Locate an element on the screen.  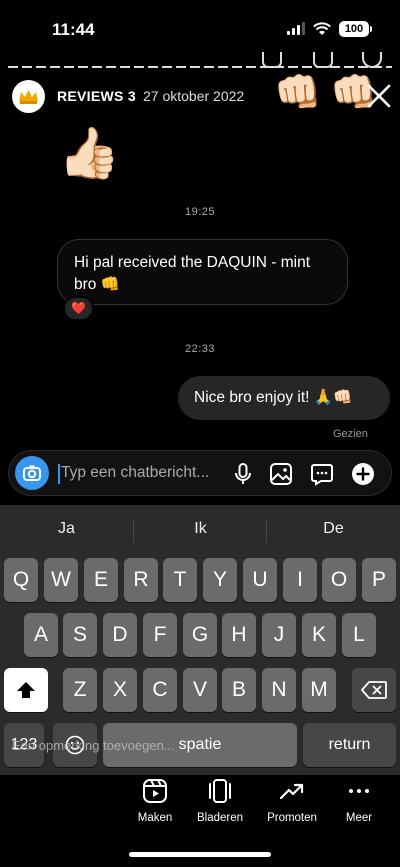
thumbs-up-emoji-icon: 👍🏻 is located at coordinates (89, 153).